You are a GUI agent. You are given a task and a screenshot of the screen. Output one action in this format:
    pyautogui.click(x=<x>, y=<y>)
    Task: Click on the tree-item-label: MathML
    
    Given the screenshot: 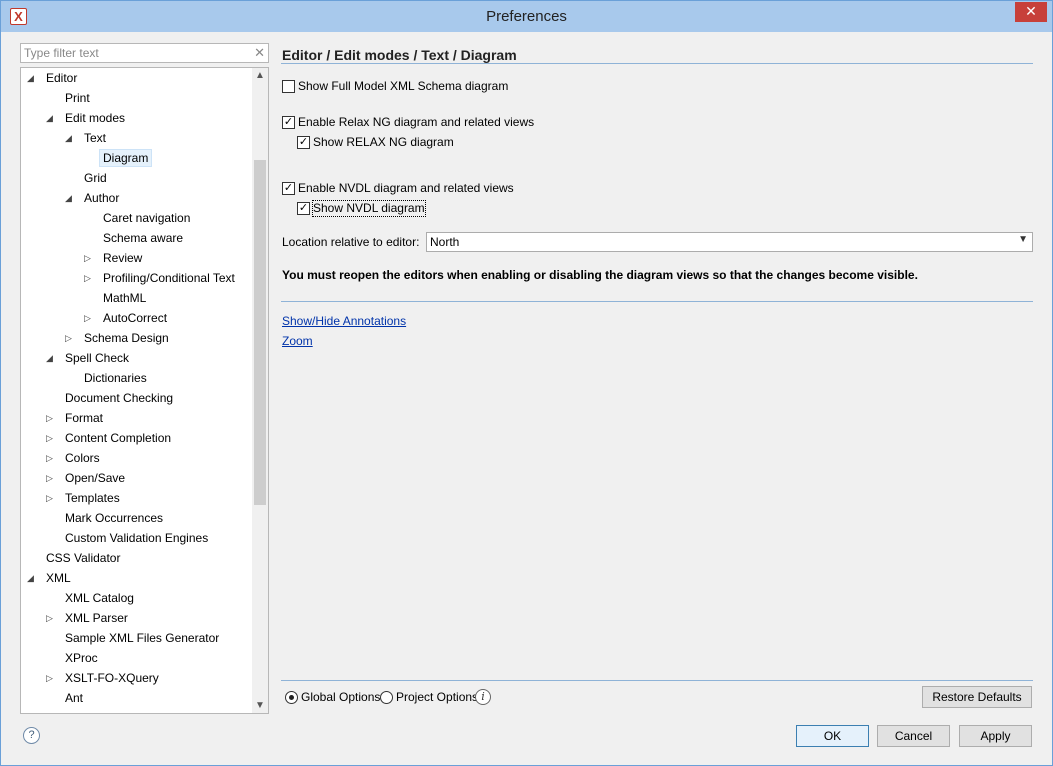 What is the action you would take?
    pyautogui.click(x=125, y=298)
    